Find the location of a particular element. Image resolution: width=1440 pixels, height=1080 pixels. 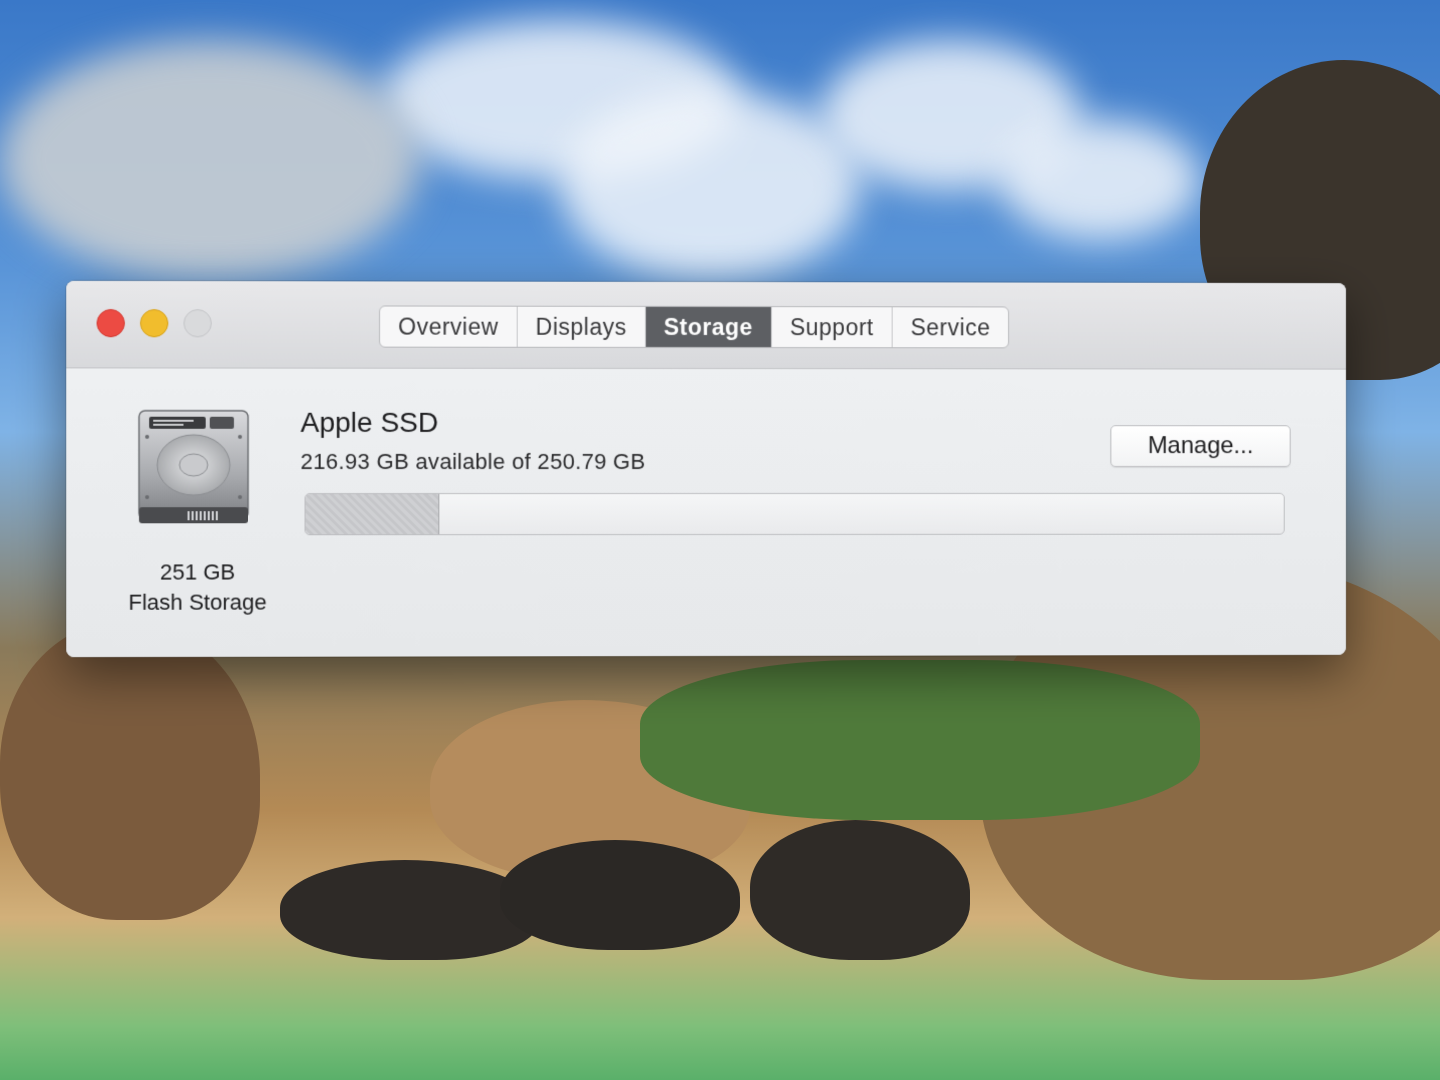

hard-drive-icon is located at coordinates (193, 465).